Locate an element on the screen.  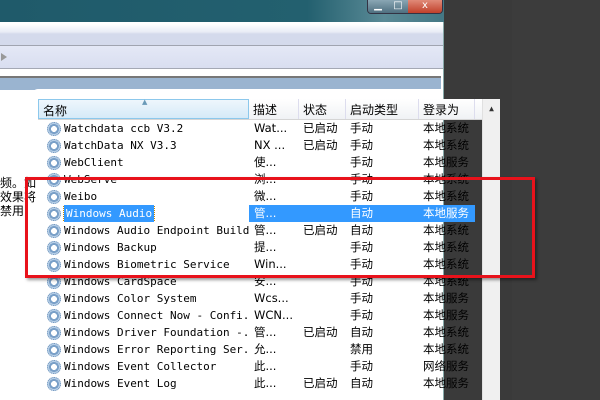
service-name-cell: WatchData NX V3.3 is located at coordinates (143, 145).